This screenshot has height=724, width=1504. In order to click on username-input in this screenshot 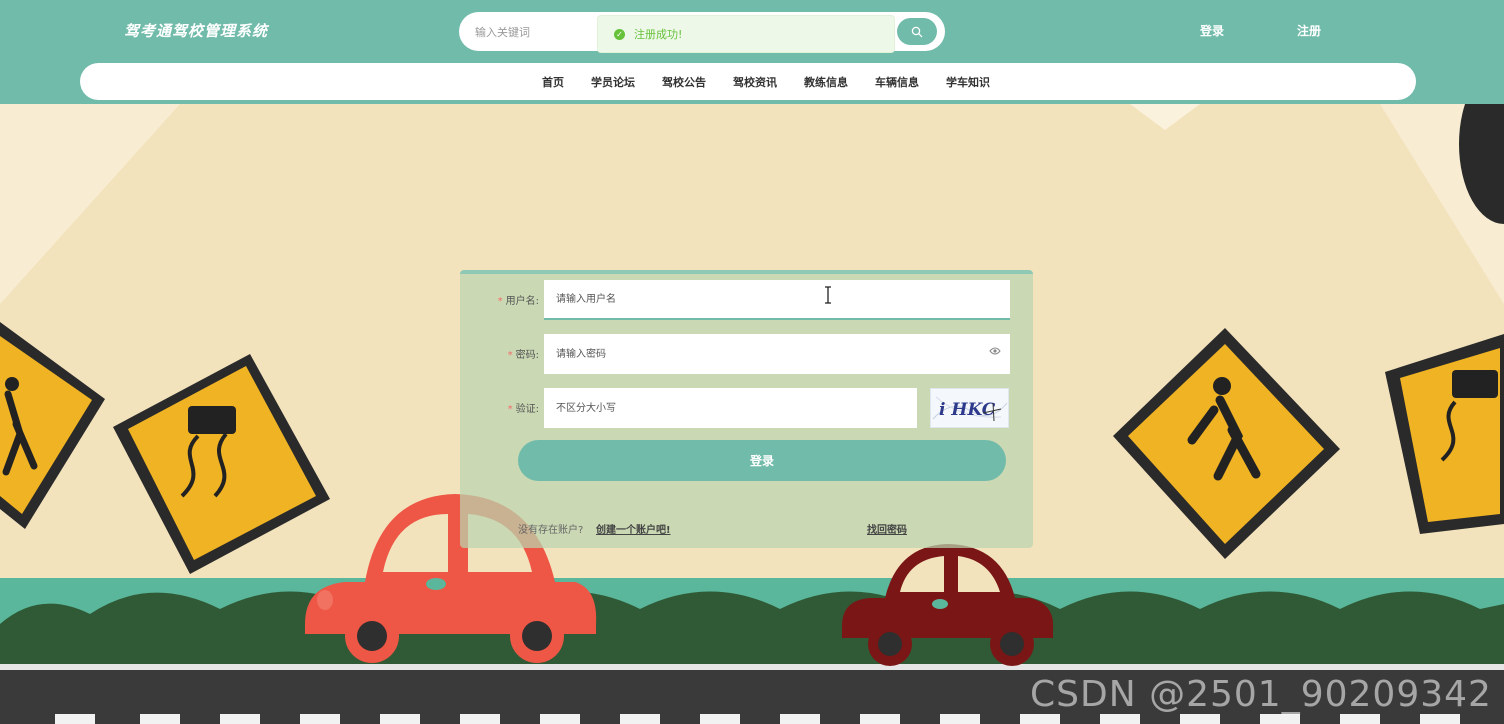, I will do `click(777, 300)`.